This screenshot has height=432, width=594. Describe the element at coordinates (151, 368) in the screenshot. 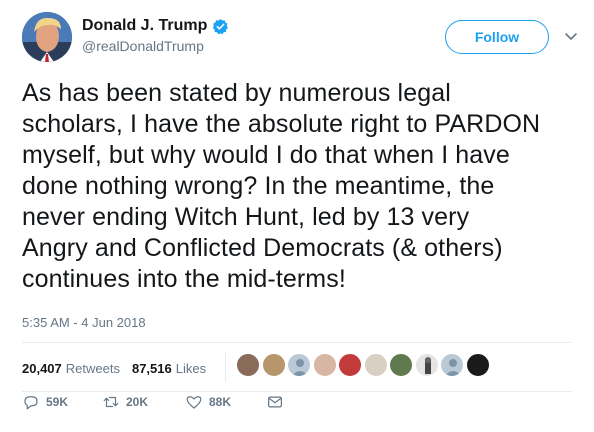

I see `likes-count: 87,516` at that location.